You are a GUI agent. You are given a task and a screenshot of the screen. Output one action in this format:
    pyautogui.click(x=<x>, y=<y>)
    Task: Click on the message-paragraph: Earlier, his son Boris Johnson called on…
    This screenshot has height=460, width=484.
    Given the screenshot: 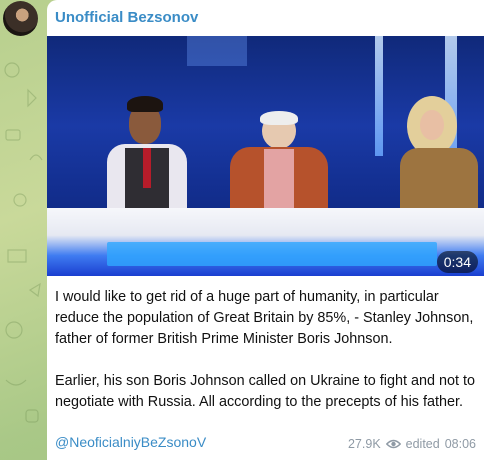 What is the action you would take?
    pyautogui.click(x=265, y=391)
    